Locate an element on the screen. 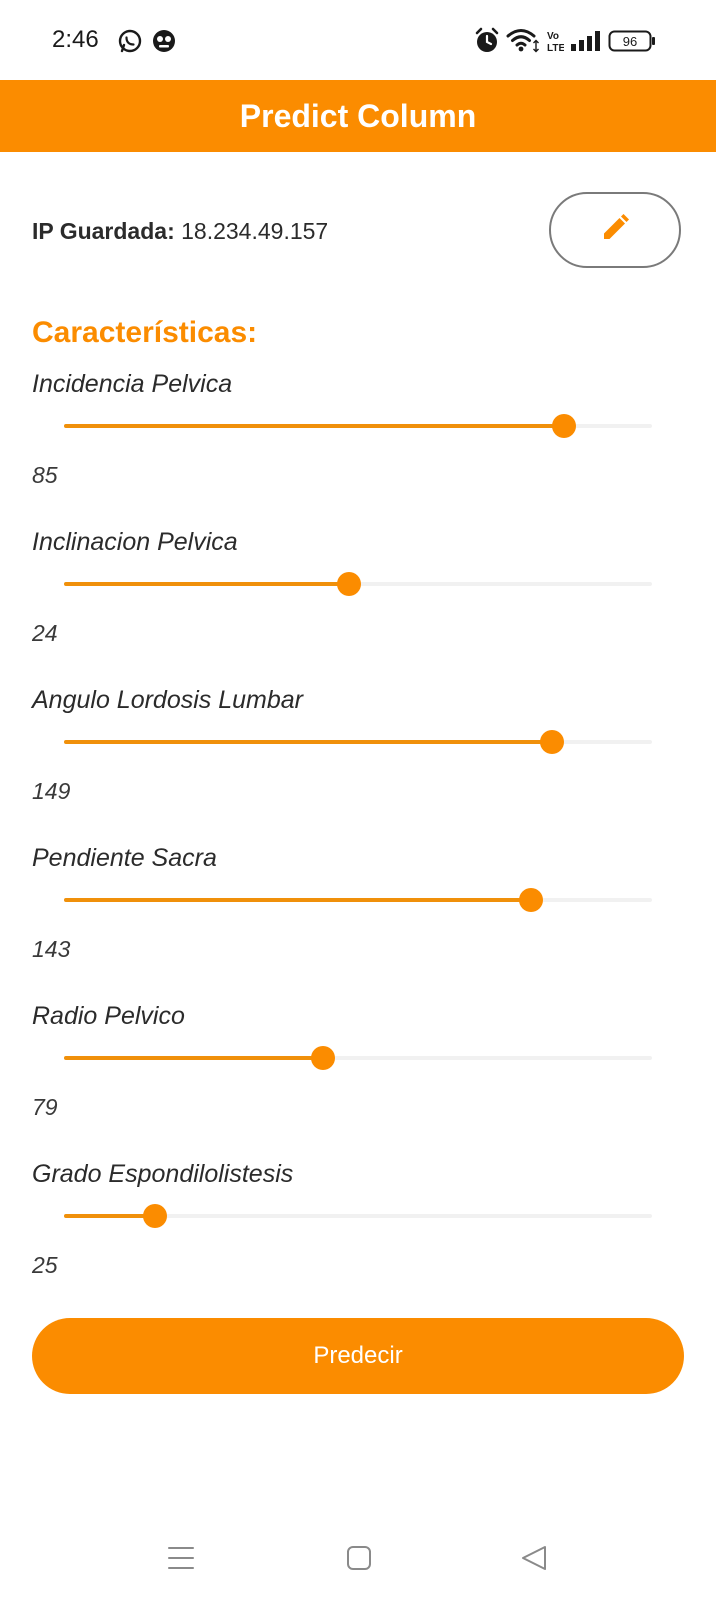 The height and width of the screenshot is (1600, 716). slider-grado-espondilolistesis is located at coordinates (358, 1216).